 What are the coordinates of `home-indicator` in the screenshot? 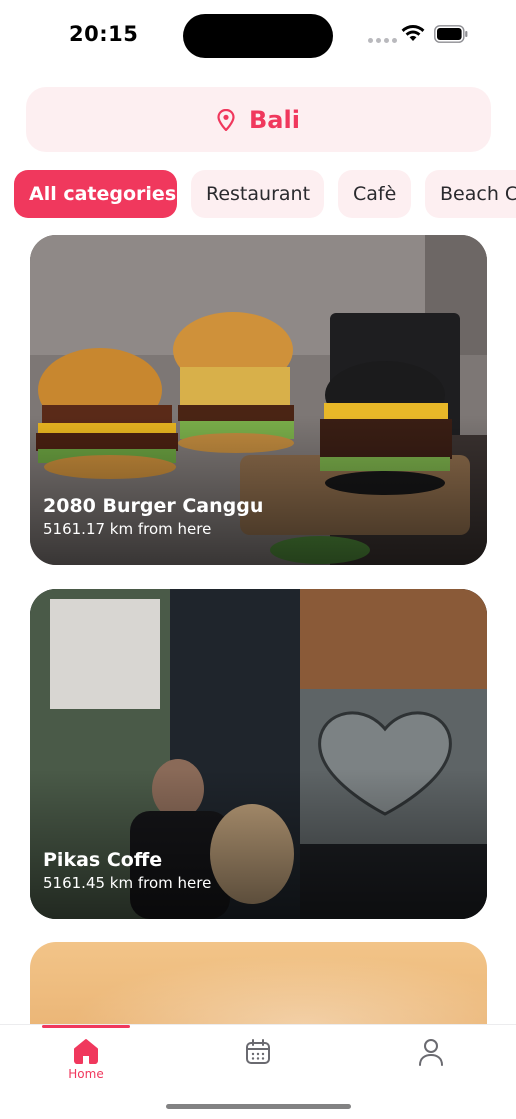 It's located at (258, 1106).